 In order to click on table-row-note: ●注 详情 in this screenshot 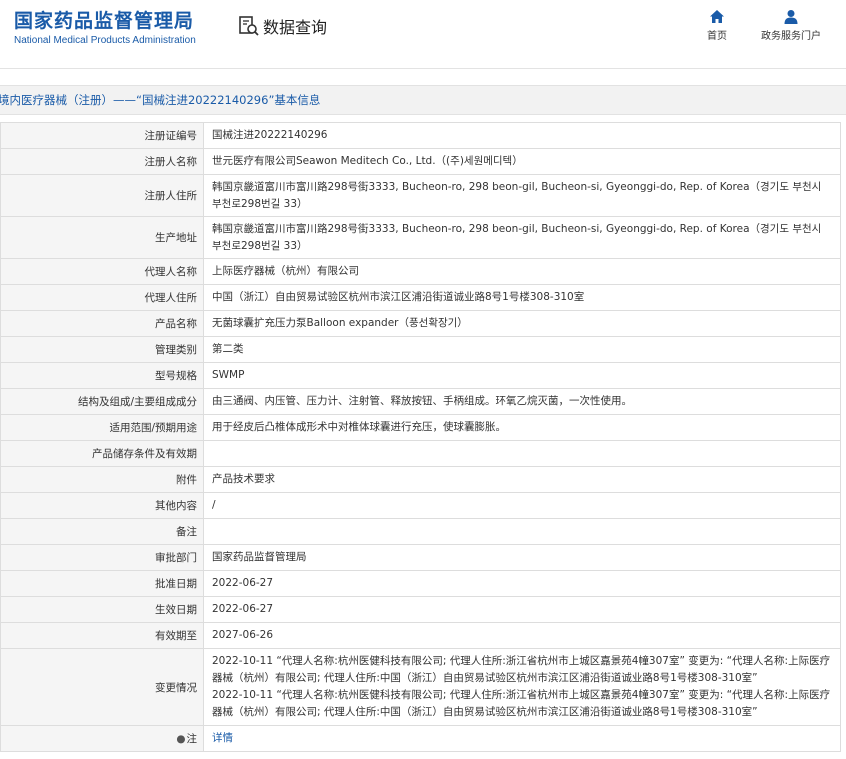, I will do `click(420, 738)`.